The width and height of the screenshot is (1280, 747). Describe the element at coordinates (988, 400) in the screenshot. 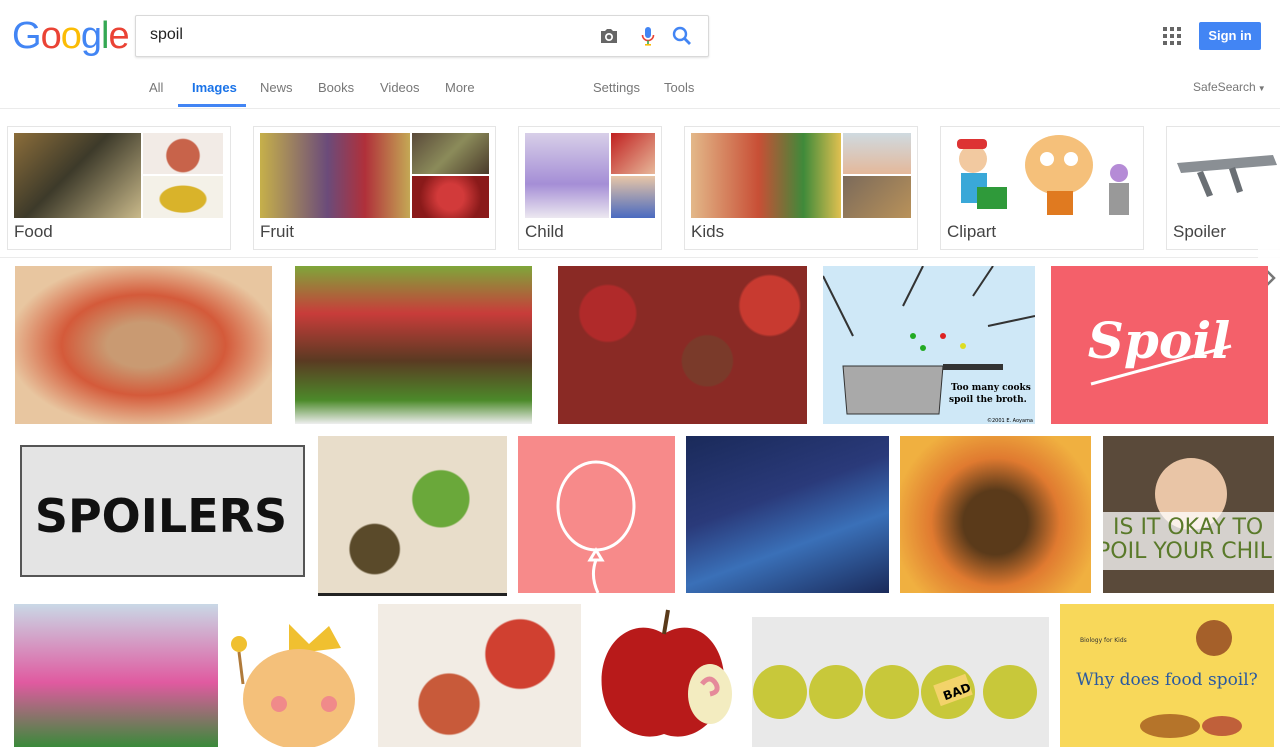

I see `cooks-caption-2: spoil the broth.` at that location.